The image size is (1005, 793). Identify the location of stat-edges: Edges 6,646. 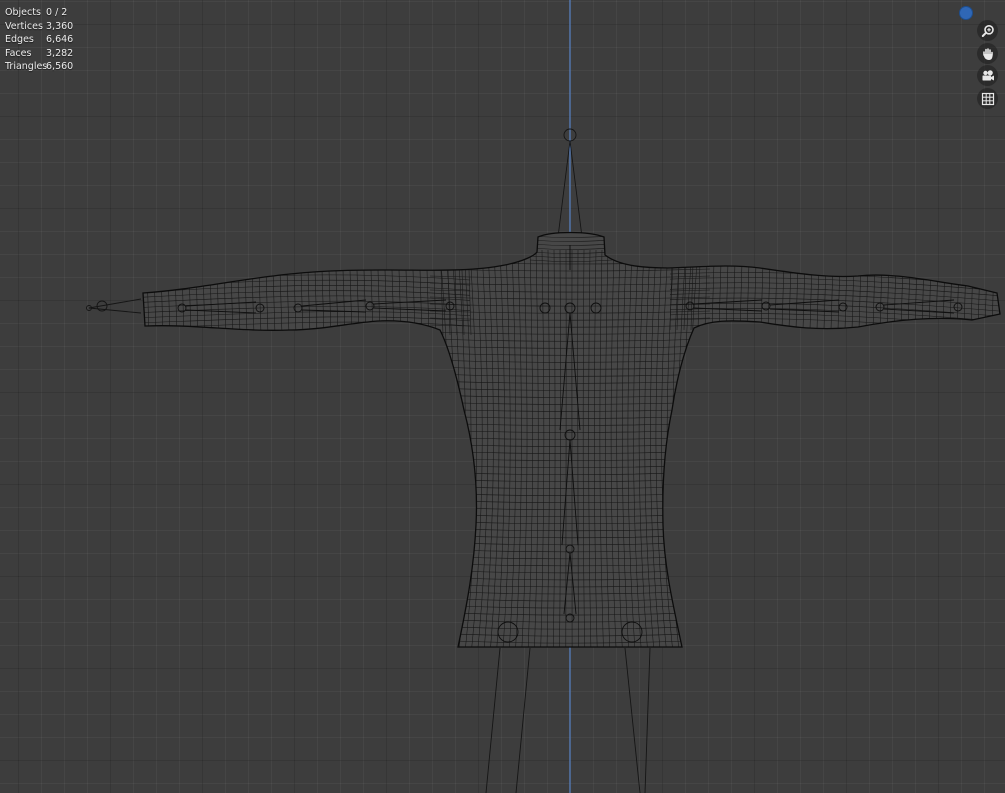
(39, 40).